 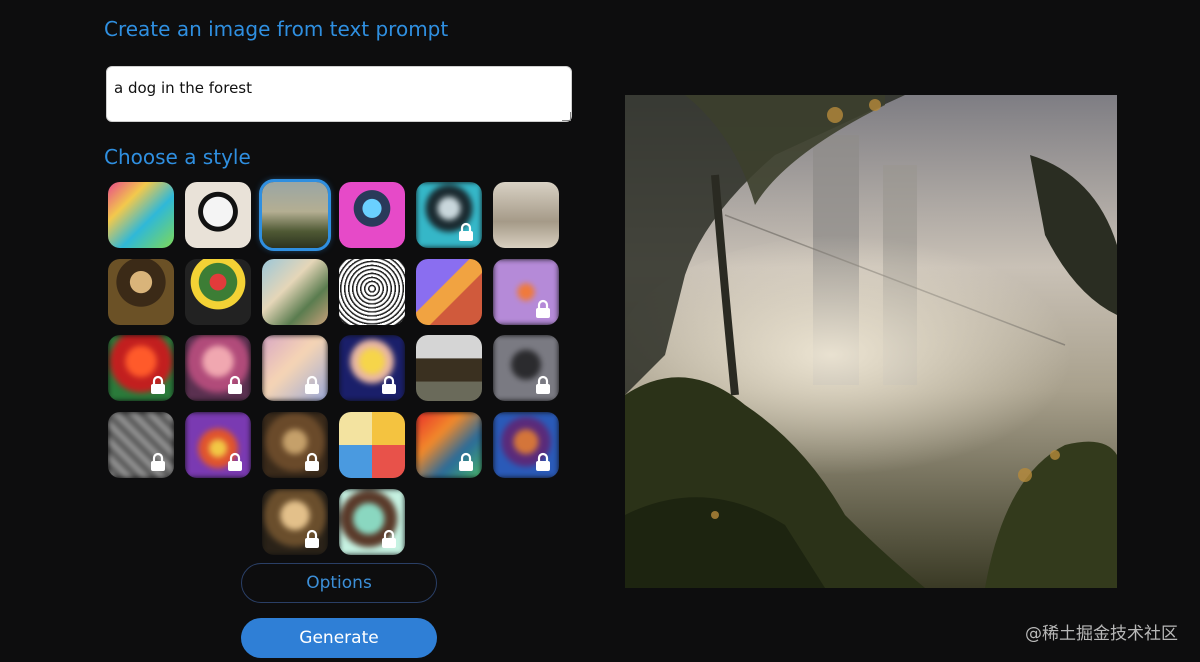 What do you see at coordinates (218, 445) in the screenshot?
I see `style-tile-glowing-figure` at bounding box center [218, 445].